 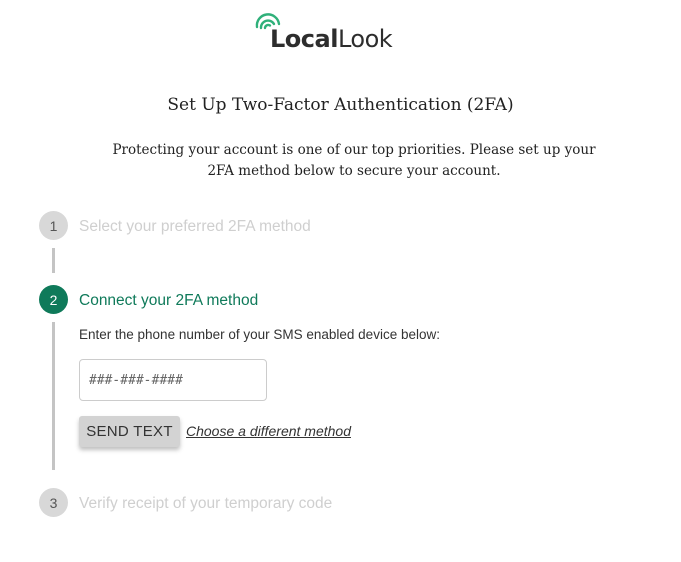 I want to click on step-3-number: 3, so click(x=53, y=502).